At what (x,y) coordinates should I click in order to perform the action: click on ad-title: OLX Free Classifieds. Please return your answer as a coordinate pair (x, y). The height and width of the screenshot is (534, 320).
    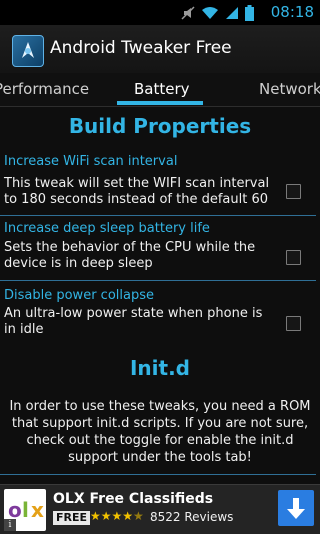
    Looking at the image, I should click on (133, 499).